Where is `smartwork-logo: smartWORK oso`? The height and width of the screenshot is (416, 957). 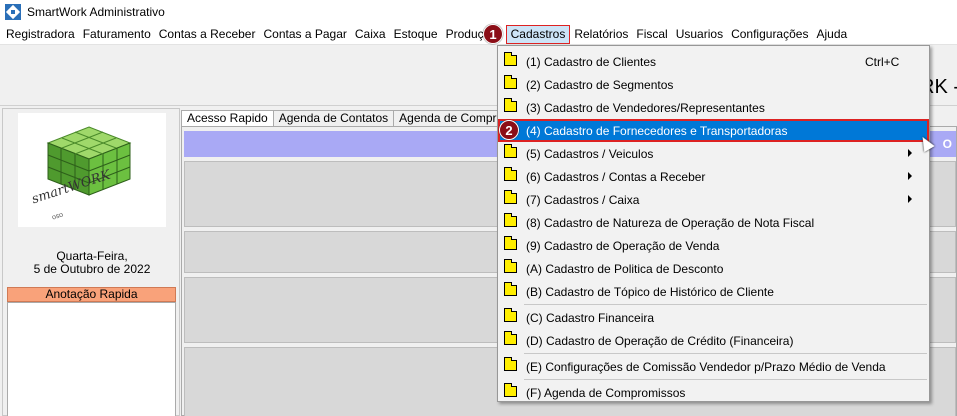 smartwork-logo: smartWORK oso is located at coordinates (92, 170).